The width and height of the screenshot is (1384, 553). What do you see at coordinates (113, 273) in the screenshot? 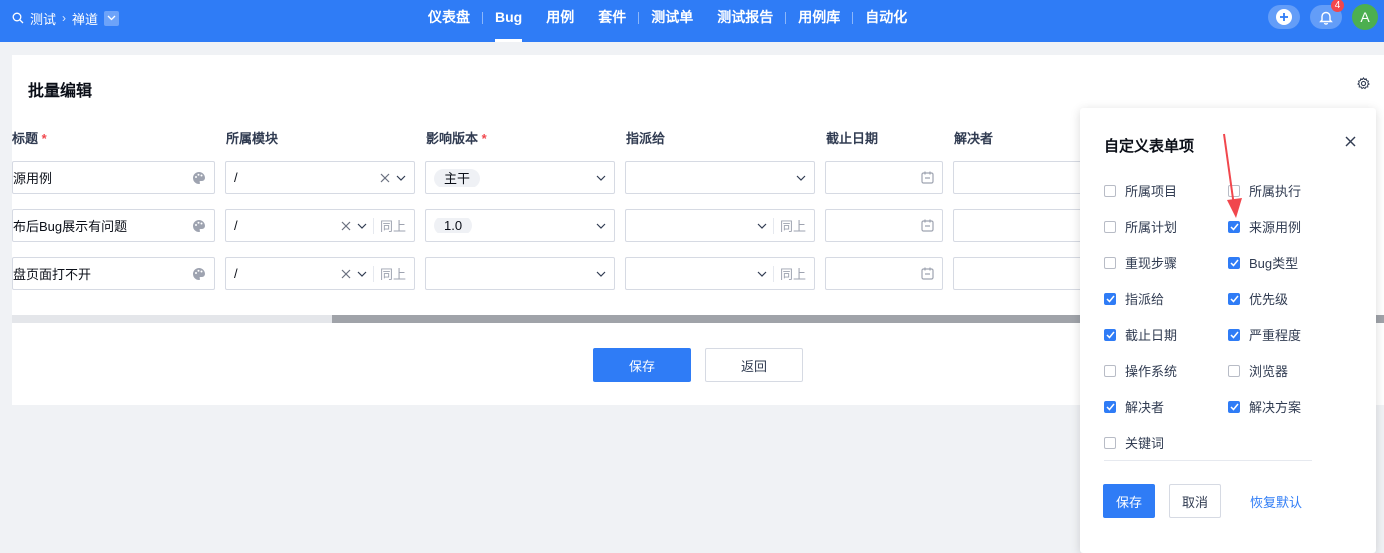
I see `title-input: 盘页面打不开` at bounding box center [113, 273].